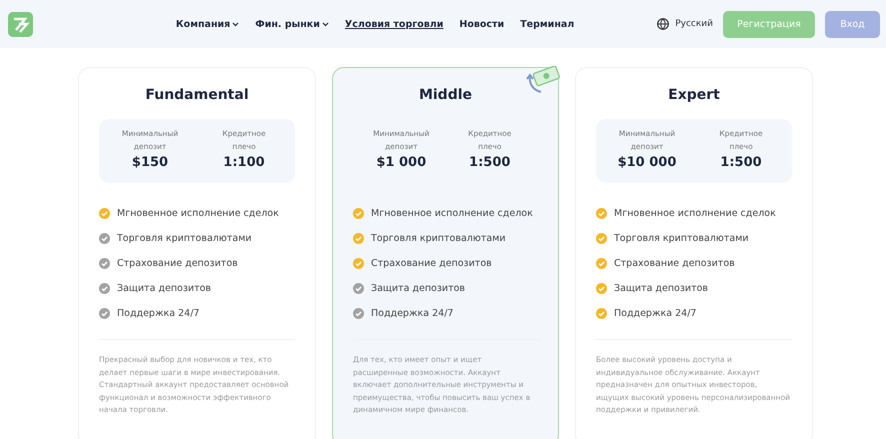  Describe the element at coordinates (197, 95) in the screenshot. I see `plan-title: Fundamental` at that location.